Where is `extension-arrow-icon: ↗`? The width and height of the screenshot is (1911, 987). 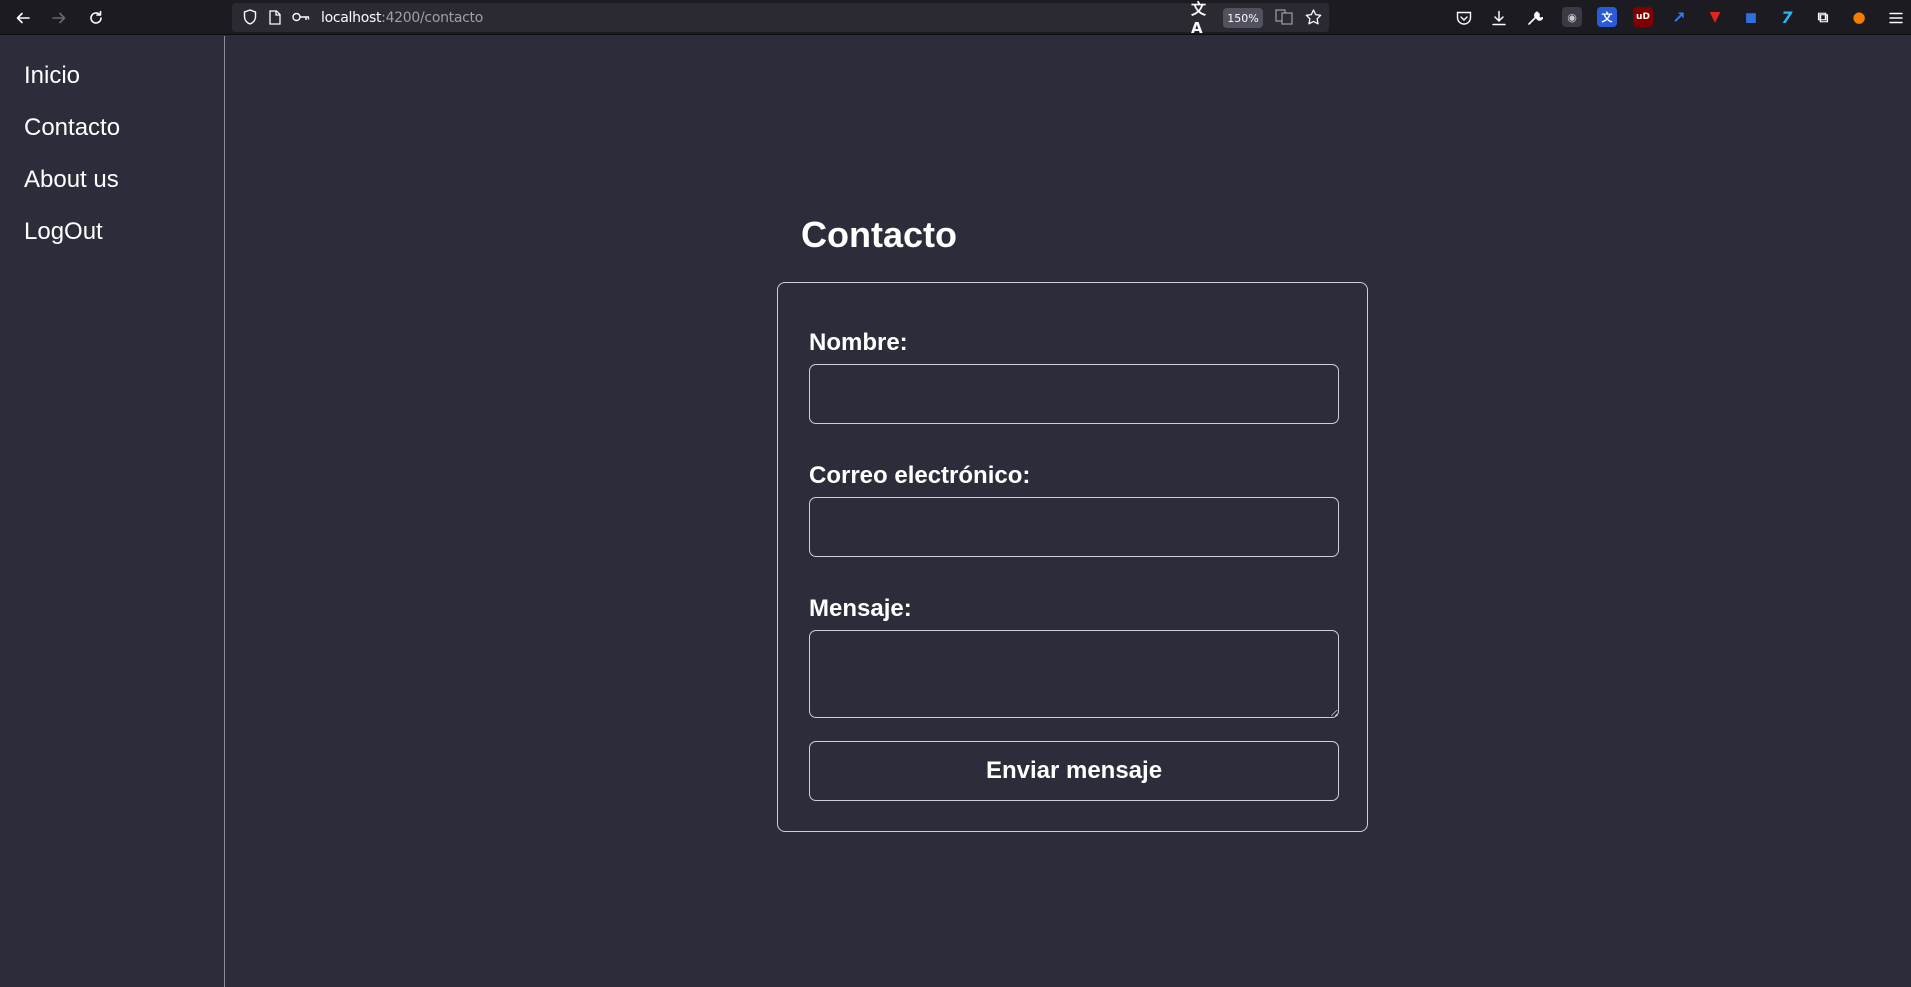
extension-arrow-icon: ↗ is located at coordinates (1679, 17).